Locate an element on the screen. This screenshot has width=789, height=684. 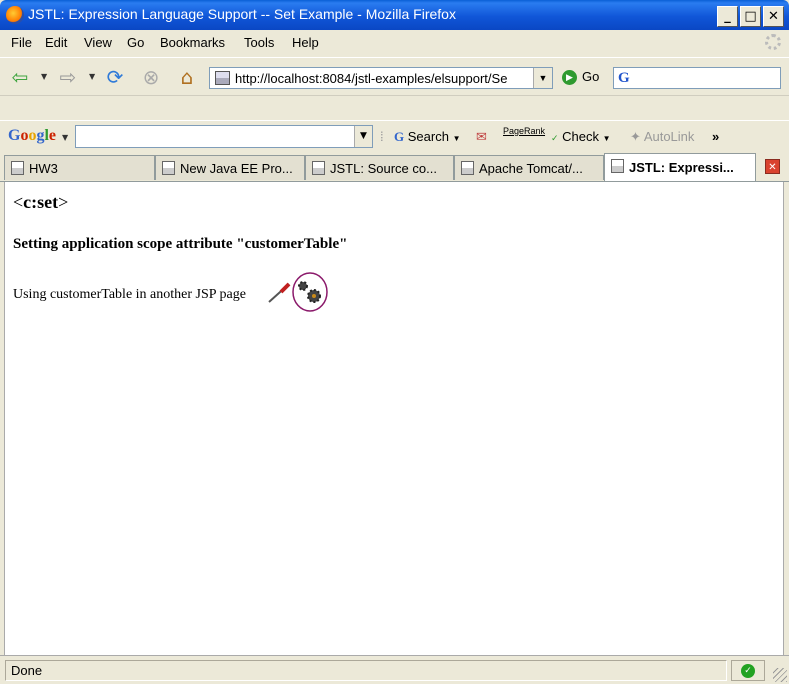
tab-label: HW3 is located at coordinates (43, 168).